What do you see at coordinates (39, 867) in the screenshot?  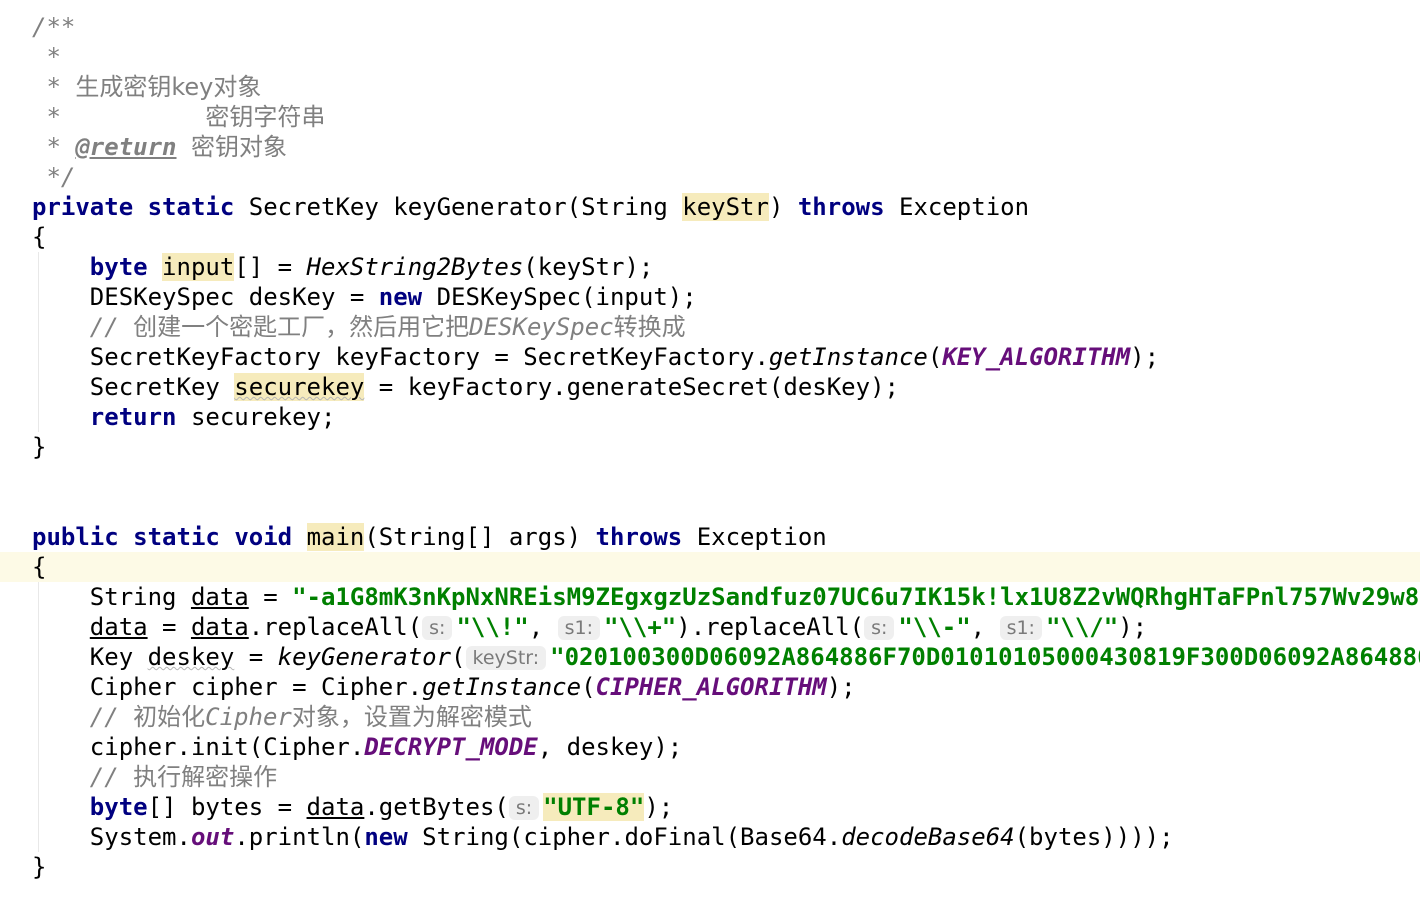 I see `close-brace: }` at bounding box center [39, 867].